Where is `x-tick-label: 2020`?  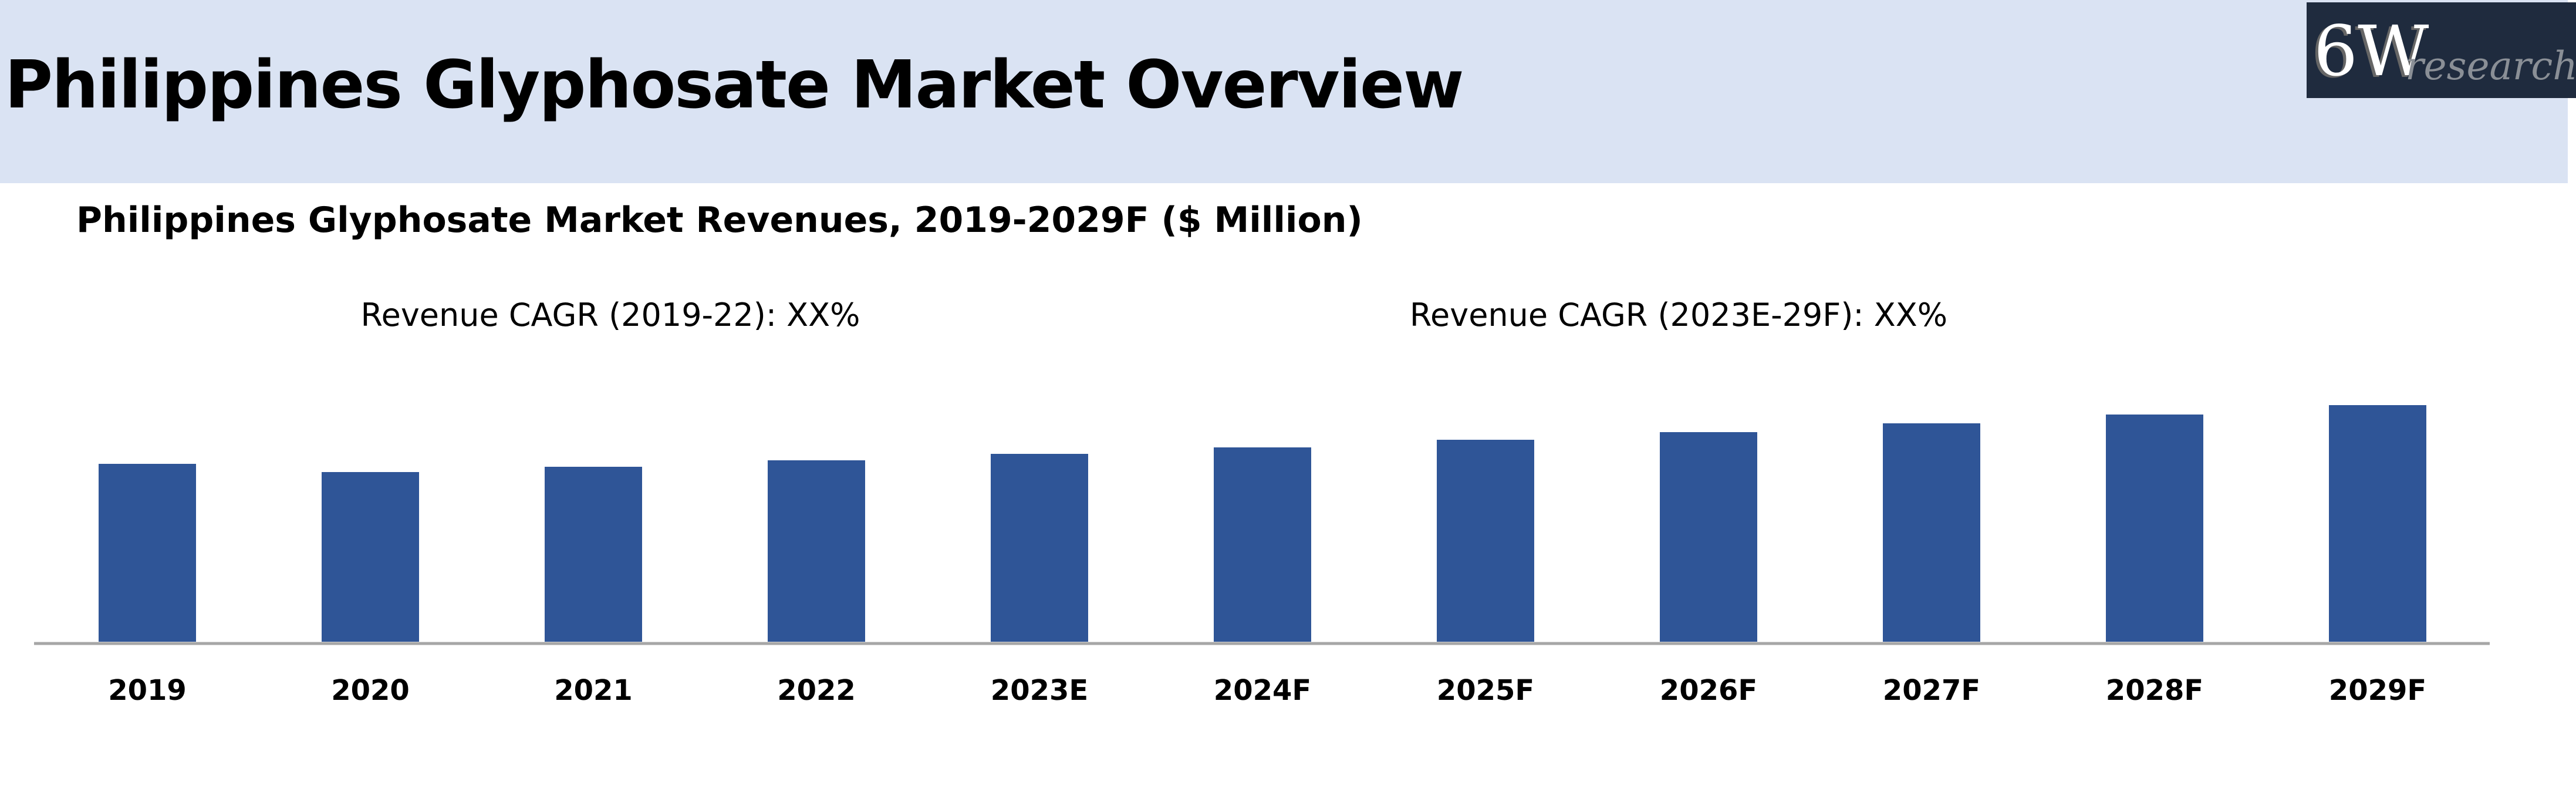
x-tick-label: 2020 is located at coordinates (371, 691).